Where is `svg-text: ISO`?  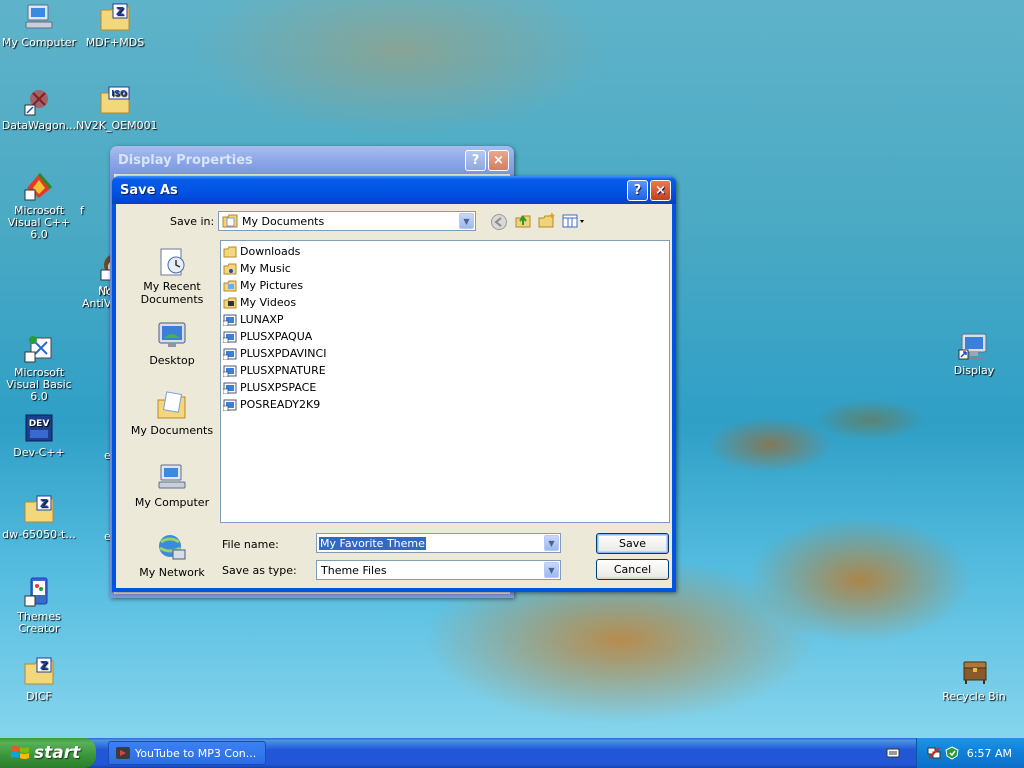 svg-text: ISO is located at coordinates (119, 93).